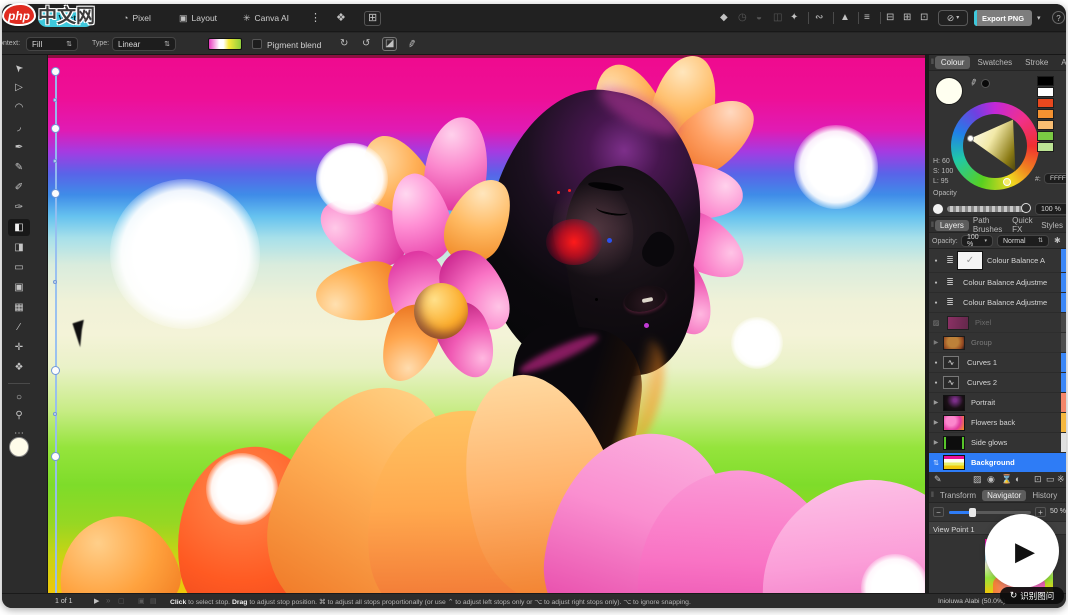 This screenshot has height=615, width=1068. I want to click on tool-node: ▷, so click(19, 87).